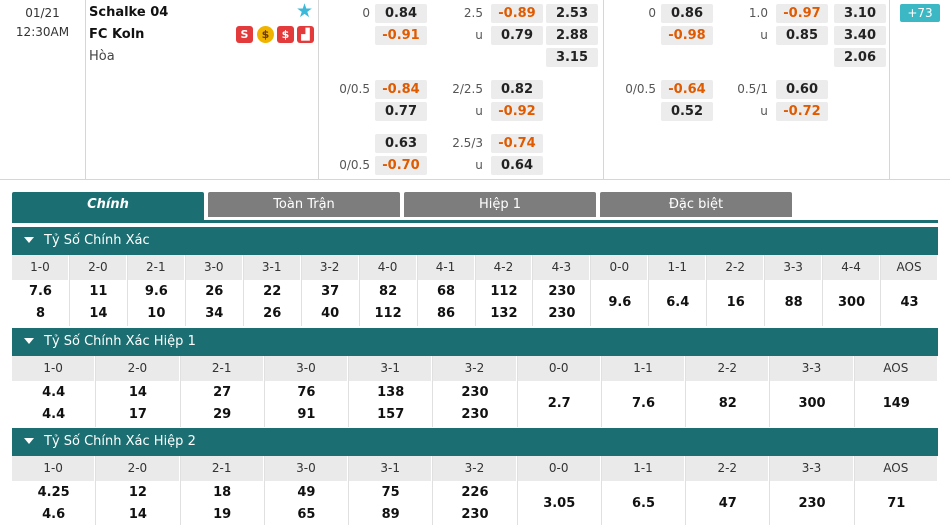 The image size is (950, 525). Describe the element at coordinates (330, 314) in the screenshot. I see `score-odd: 40` at that location.